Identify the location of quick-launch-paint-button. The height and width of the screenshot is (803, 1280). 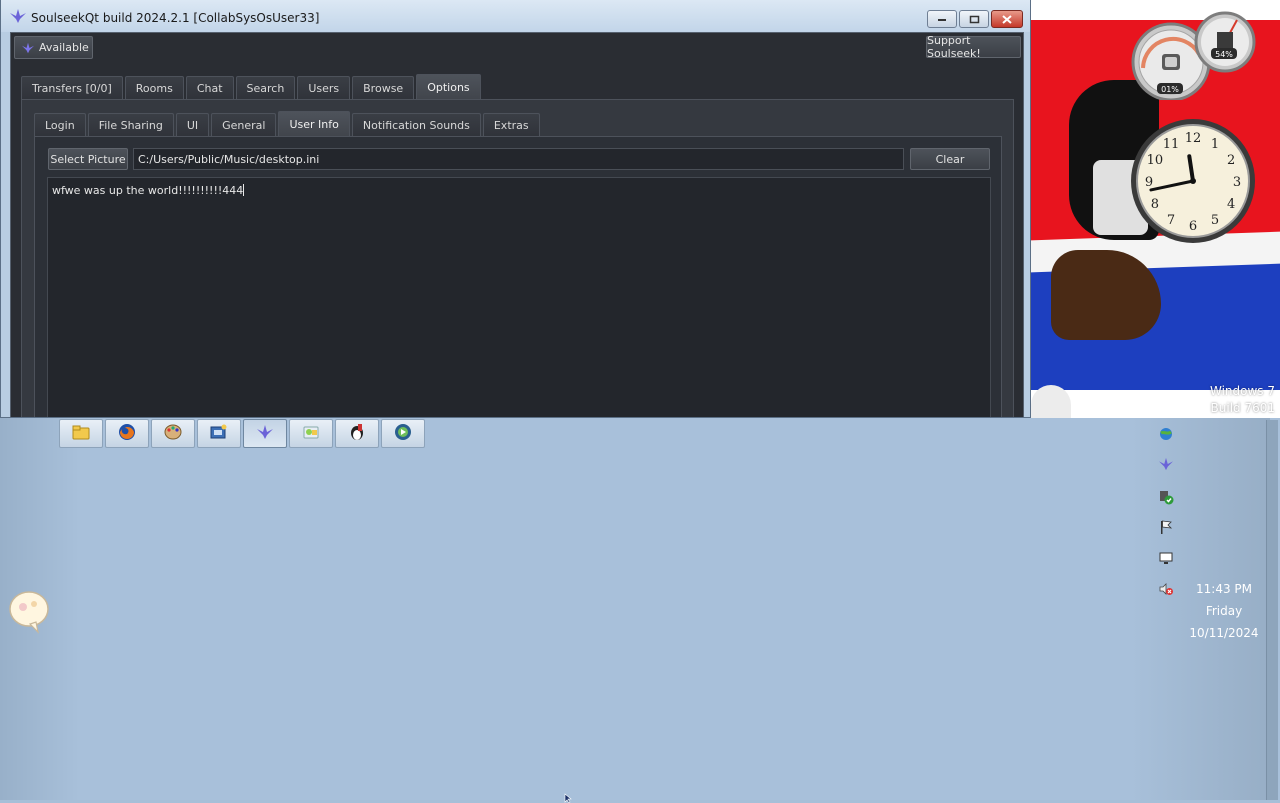
(173, 433).